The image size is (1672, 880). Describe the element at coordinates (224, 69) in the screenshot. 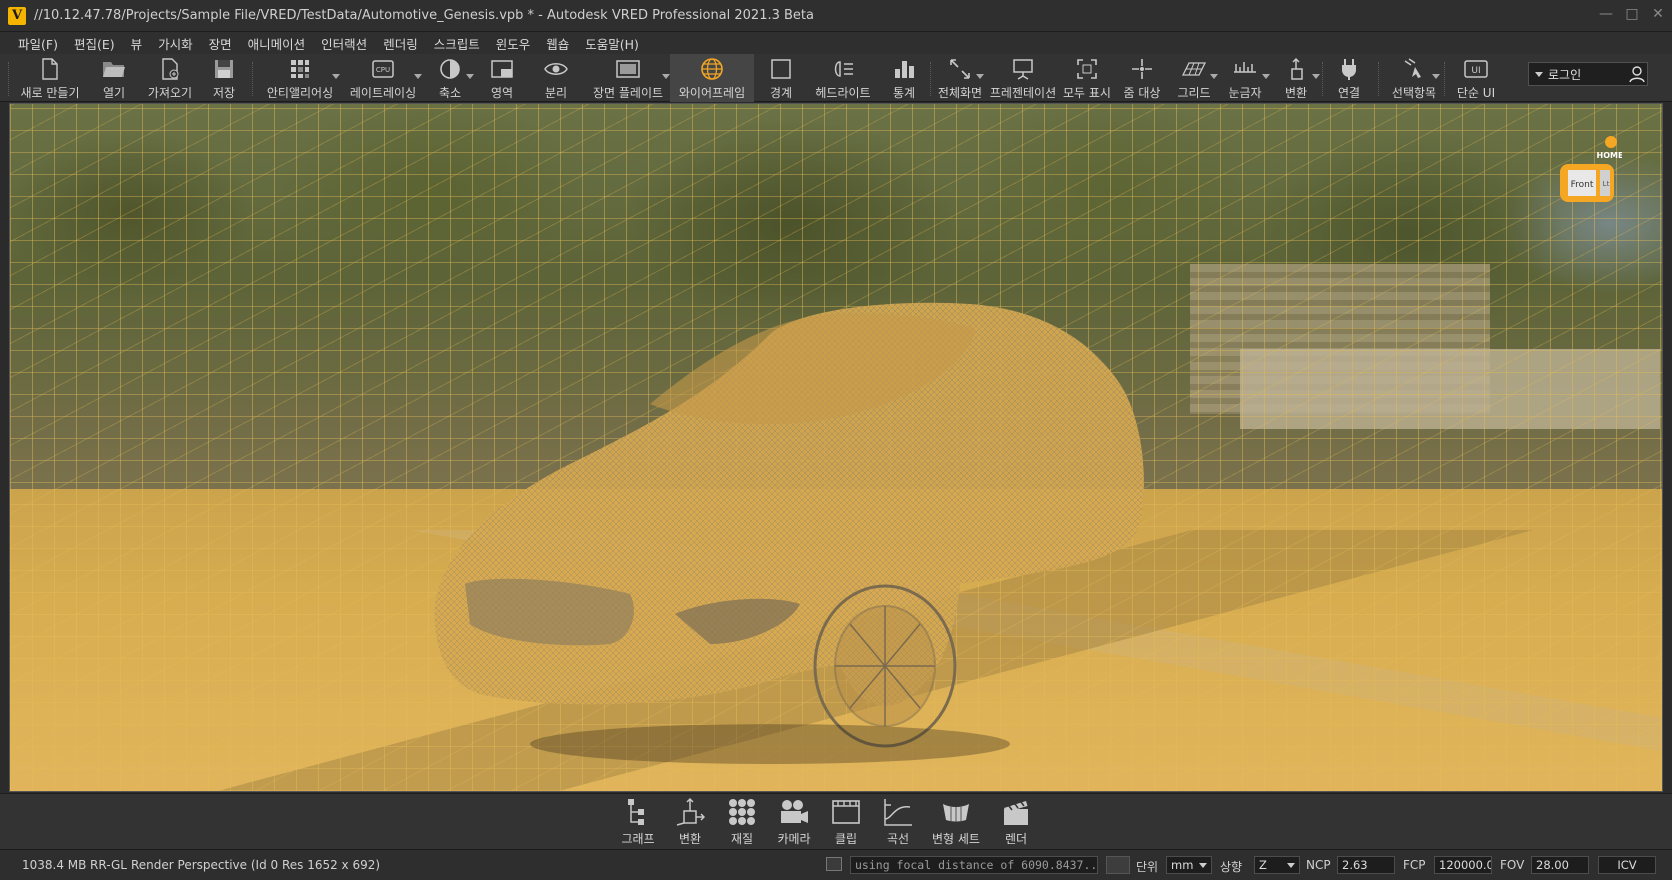

I see `save-icon` at that location.